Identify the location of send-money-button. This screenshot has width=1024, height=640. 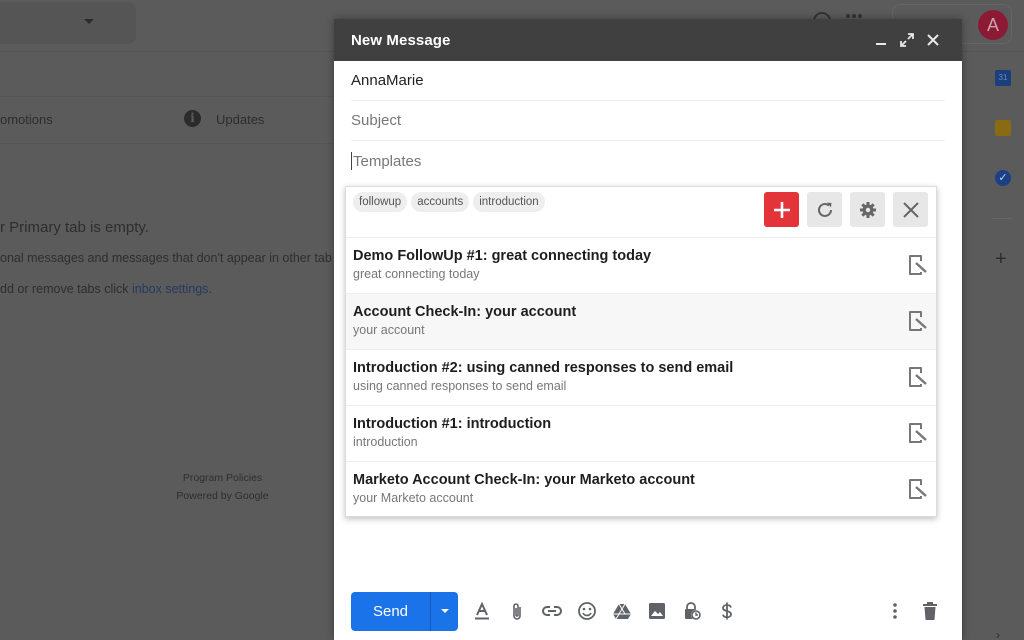
(726, 611).